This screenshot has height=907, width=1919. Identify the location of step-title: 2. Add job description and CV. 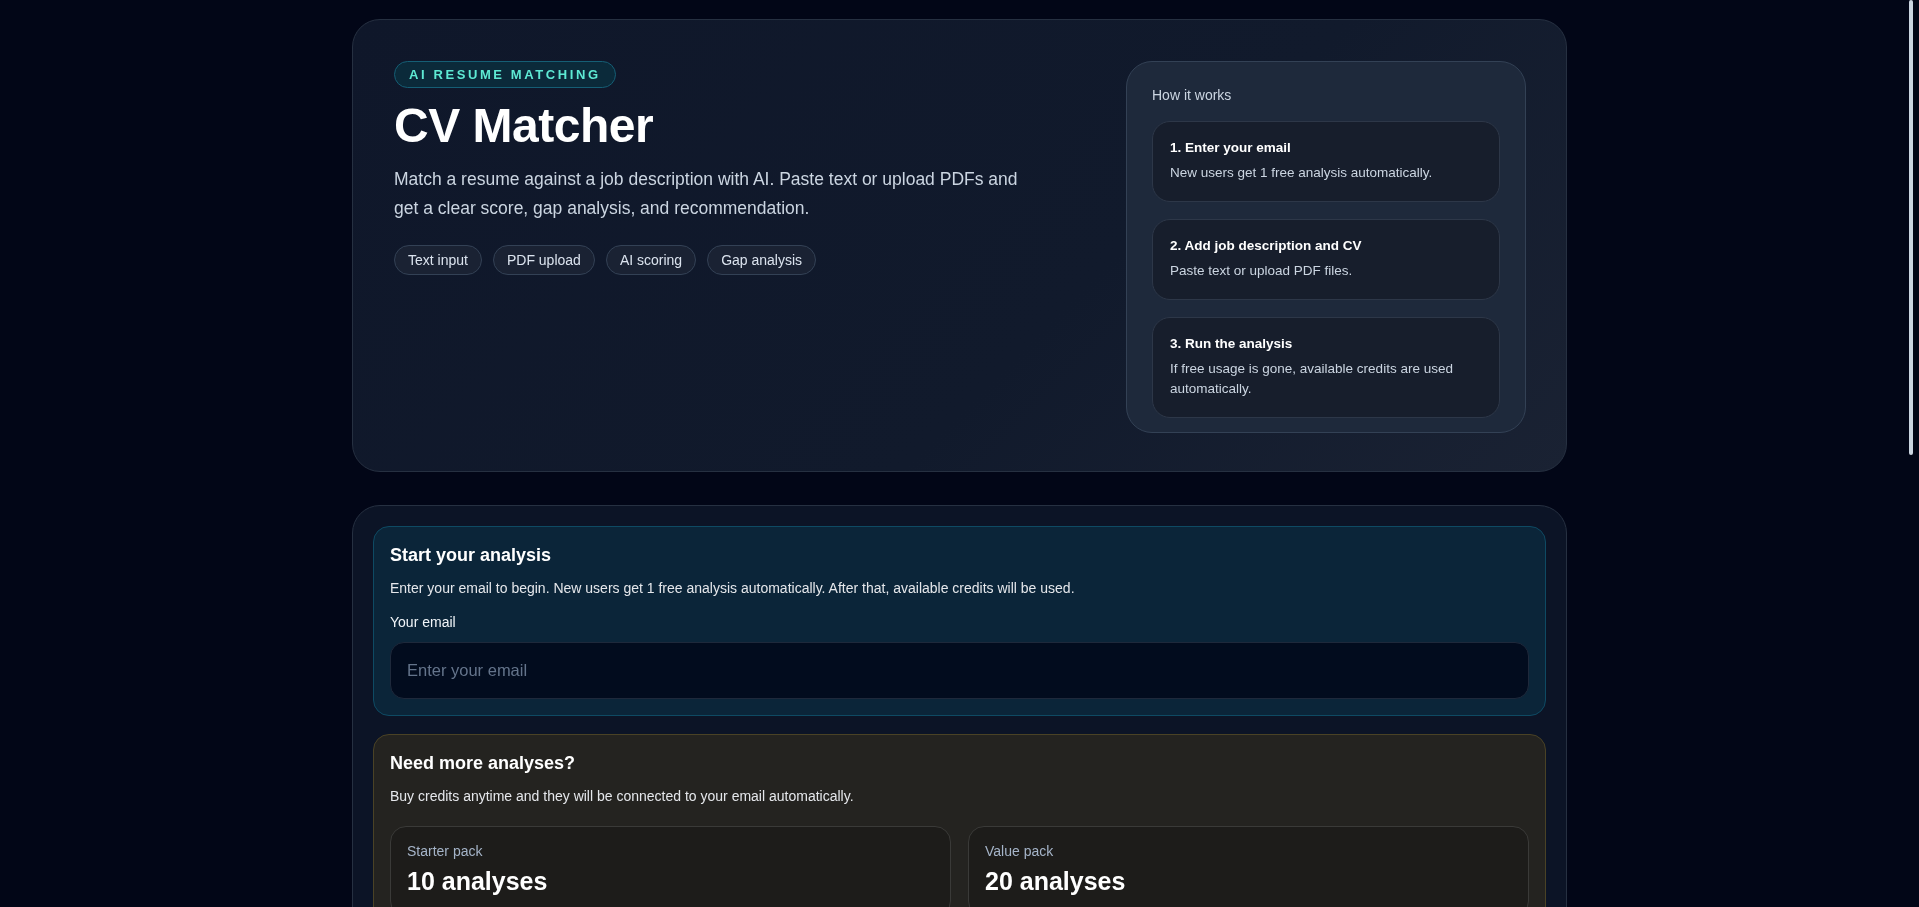
(1266, 245).